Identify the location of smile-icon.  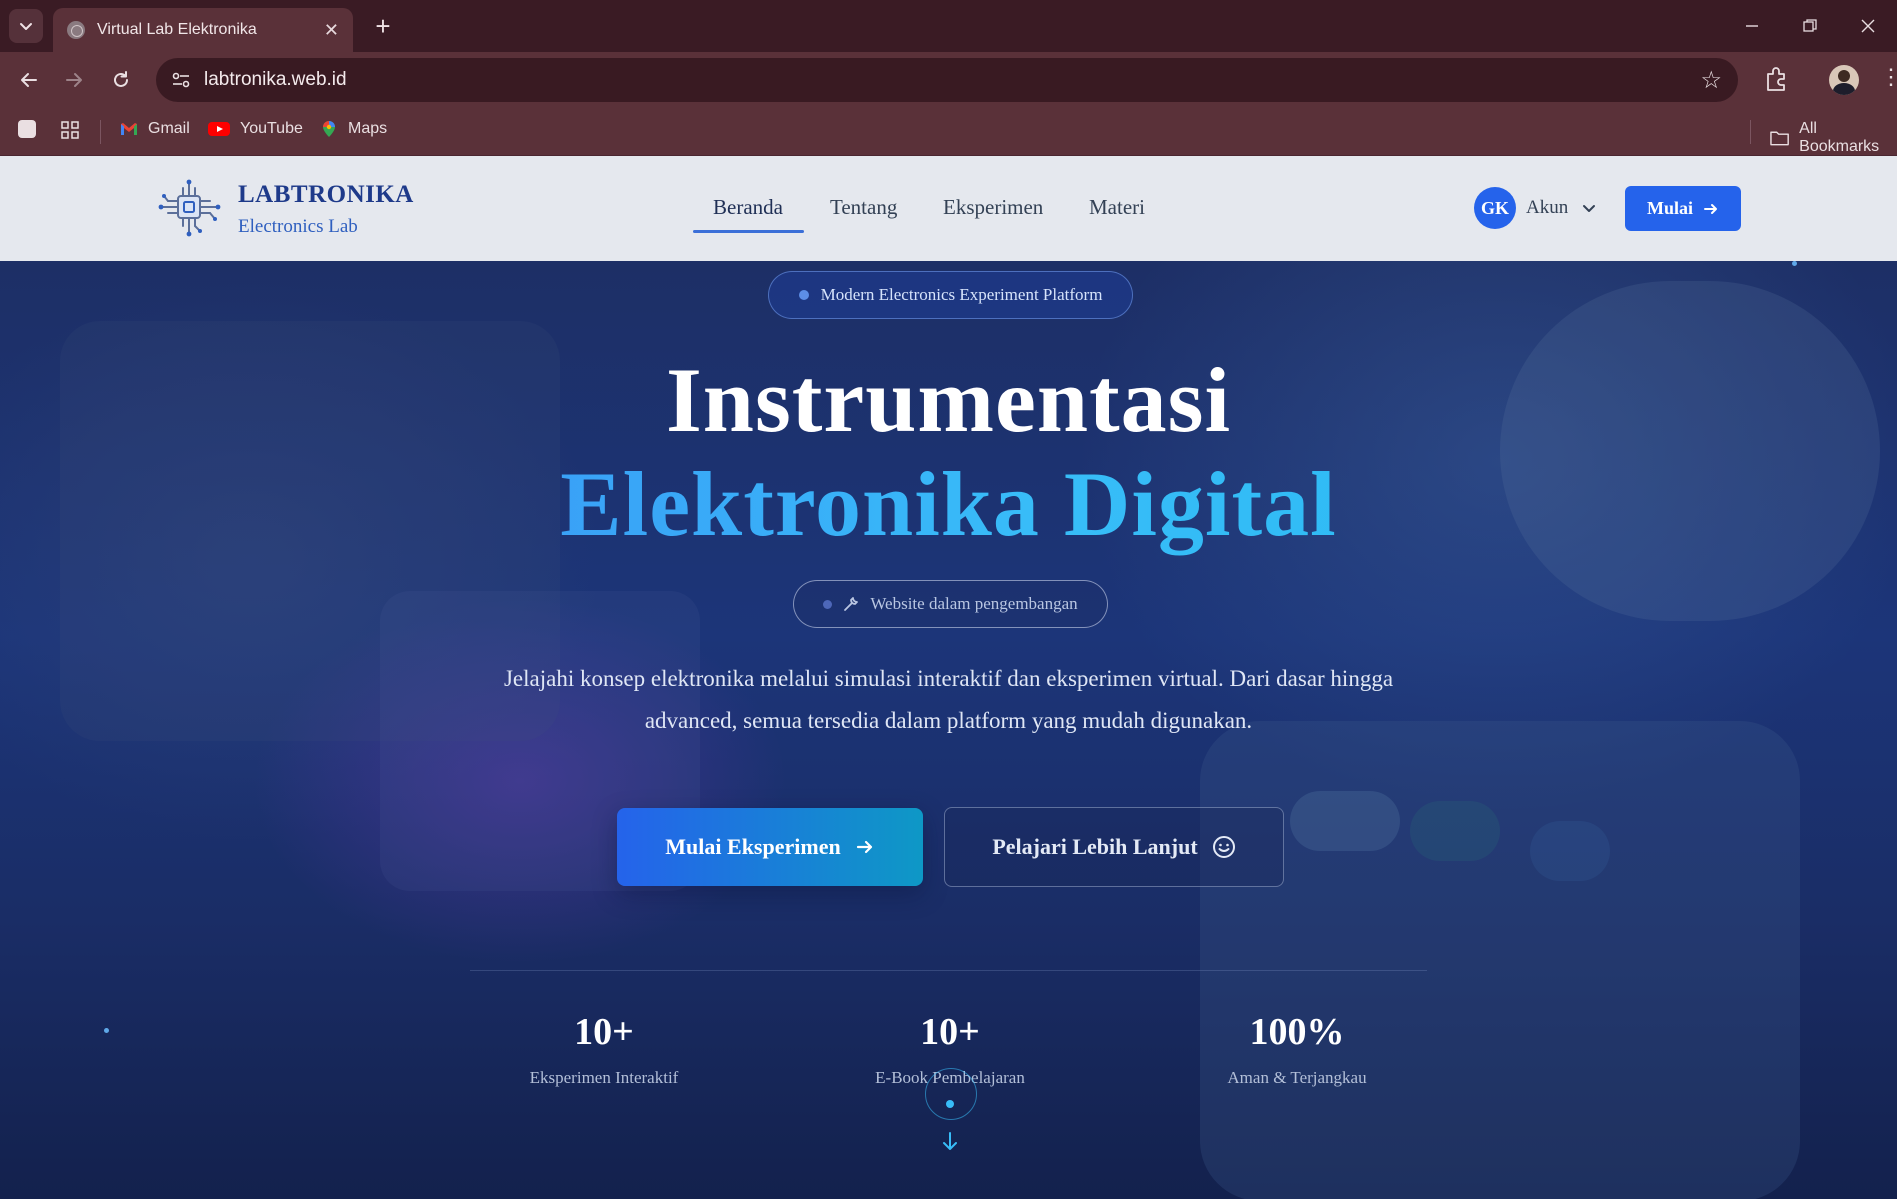
(1223, 847).